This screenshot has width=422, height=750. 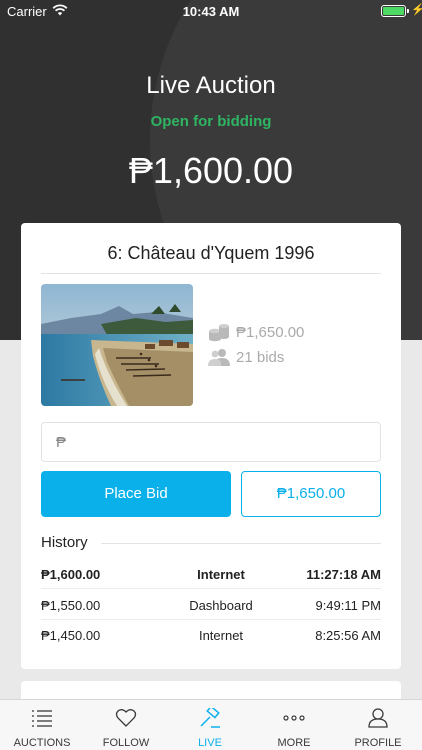 I want to click on tab-follow: FOLLOW, so click(x=126, y=725).